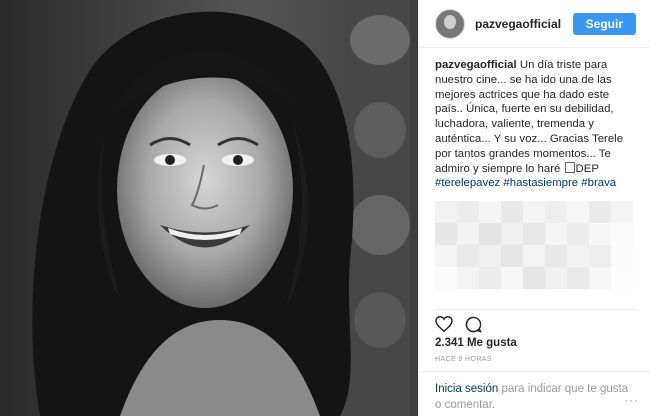 The height and width of the screenshot is (416, 650). What do you see at coordinates (569, 167) in the screenshot?
I see `emoji-placeholder-icon` at bounding box center [569, 167].